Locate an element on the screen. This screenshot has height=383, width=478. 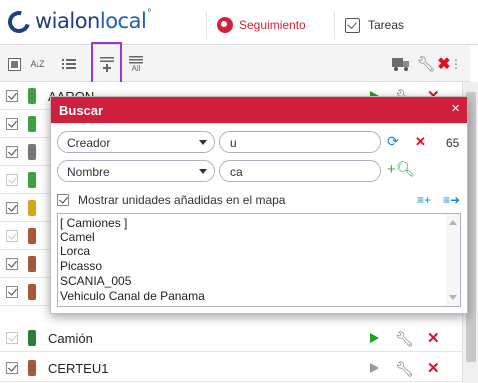
close-icon: × is located at coordinates (455, 108).